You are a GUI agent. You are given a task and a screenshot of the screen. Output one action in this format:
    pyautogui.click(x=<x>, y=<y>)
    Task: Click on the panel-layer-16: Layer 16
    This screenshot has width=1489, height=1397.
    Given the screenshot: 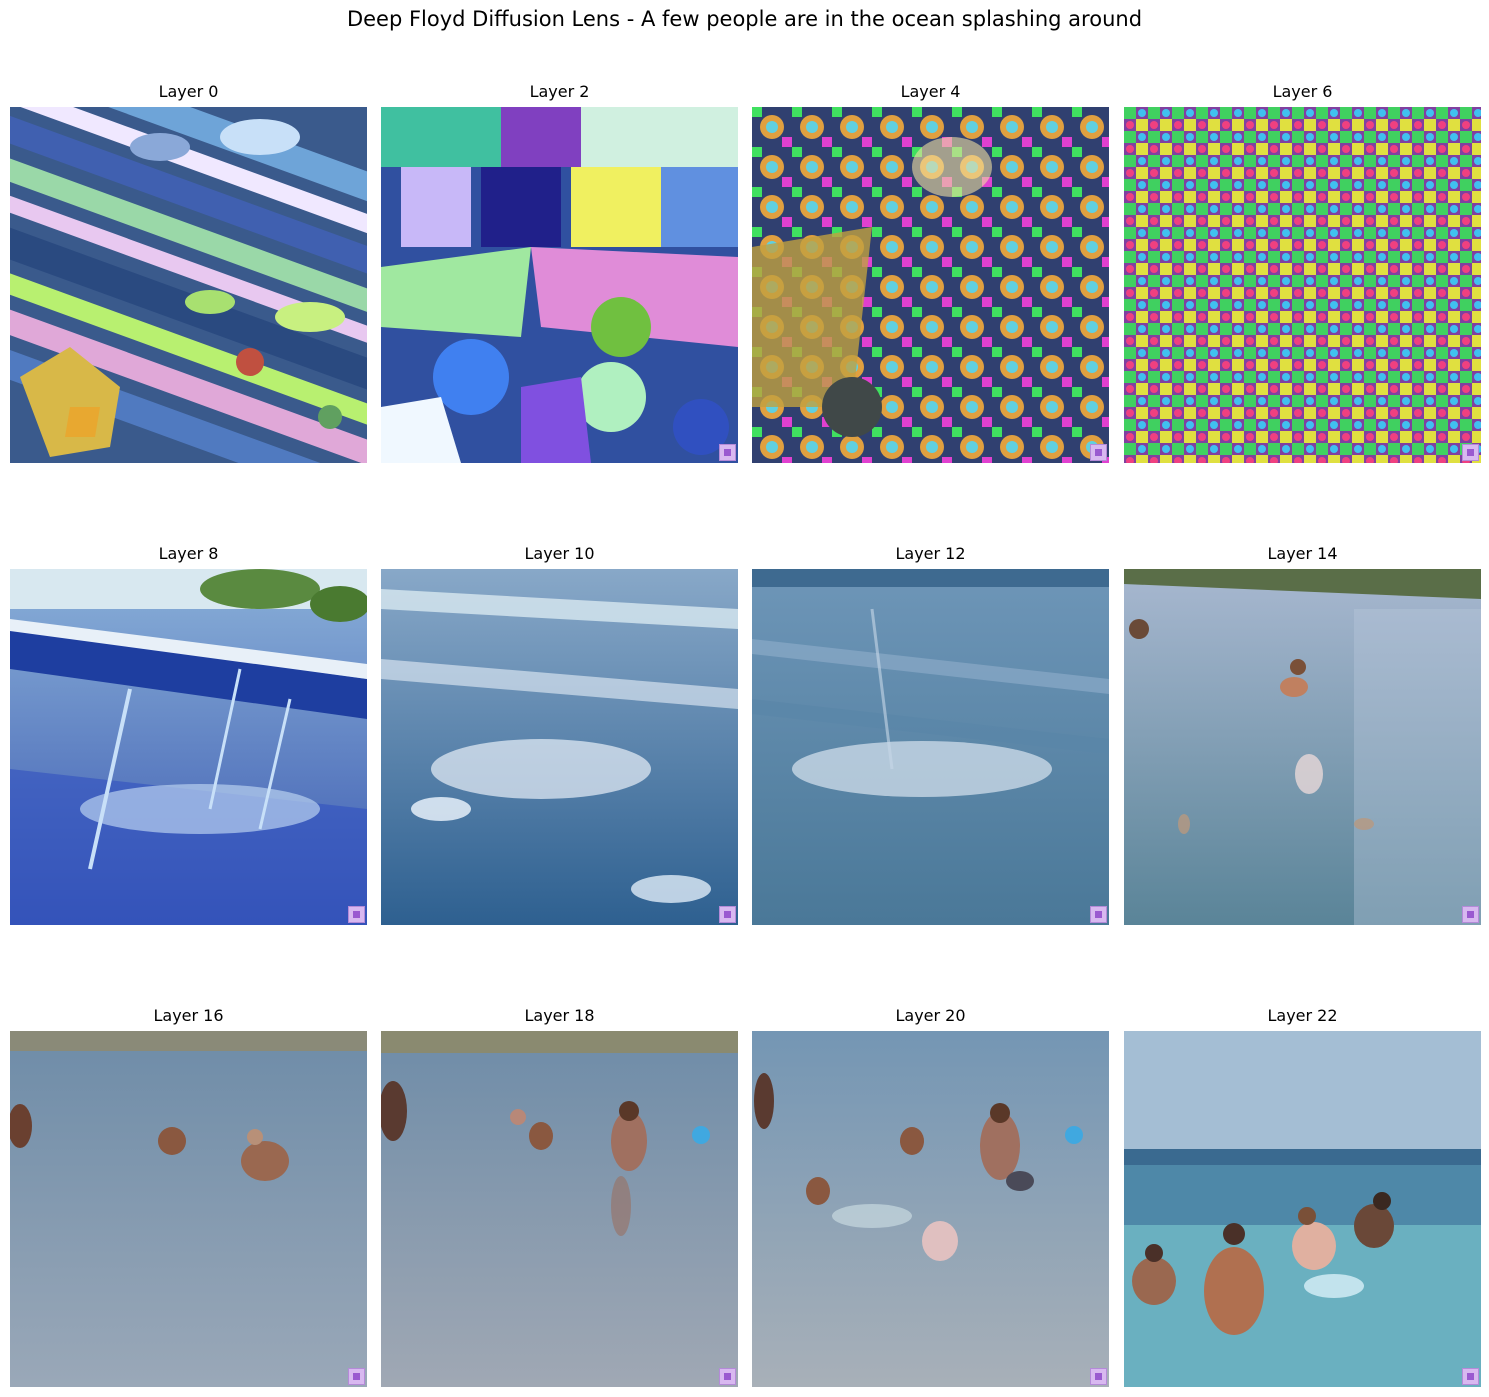 What is the action you would take?
    pyautogui.click(x=188, y=1197)
    